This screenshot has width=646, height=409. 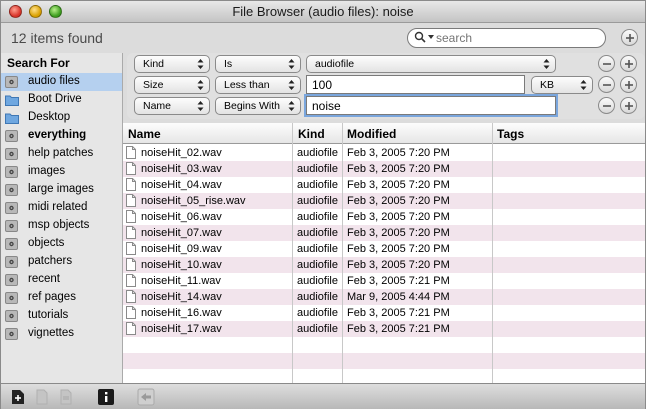 I want to click on plus-icon, so click(x=629, y=106).